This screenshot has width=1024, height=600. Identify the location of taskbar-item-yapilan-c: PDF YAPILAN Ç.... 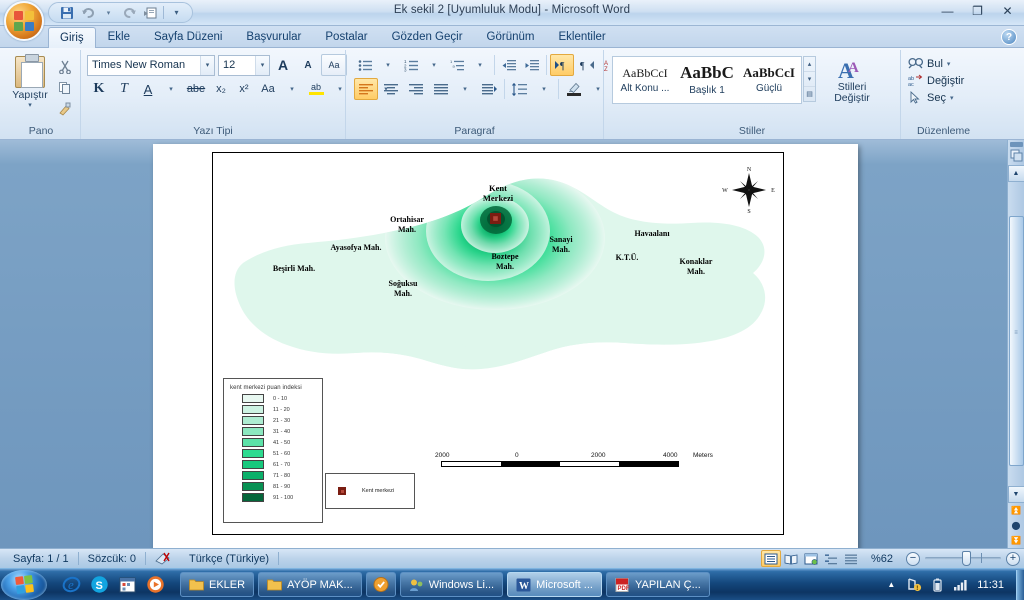
(657, 584).